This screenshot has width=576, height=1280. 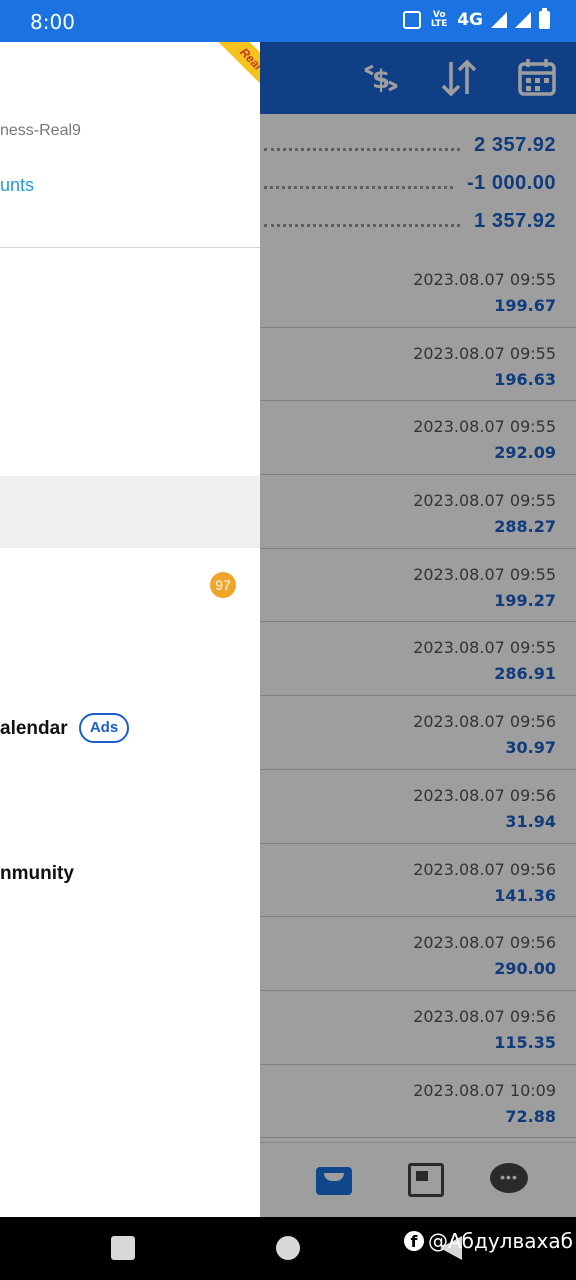 What do you see at coordinates (235, 70) in the screenshot?
I see `real-account-ribbon: Real` at bounding box center [235, 70].